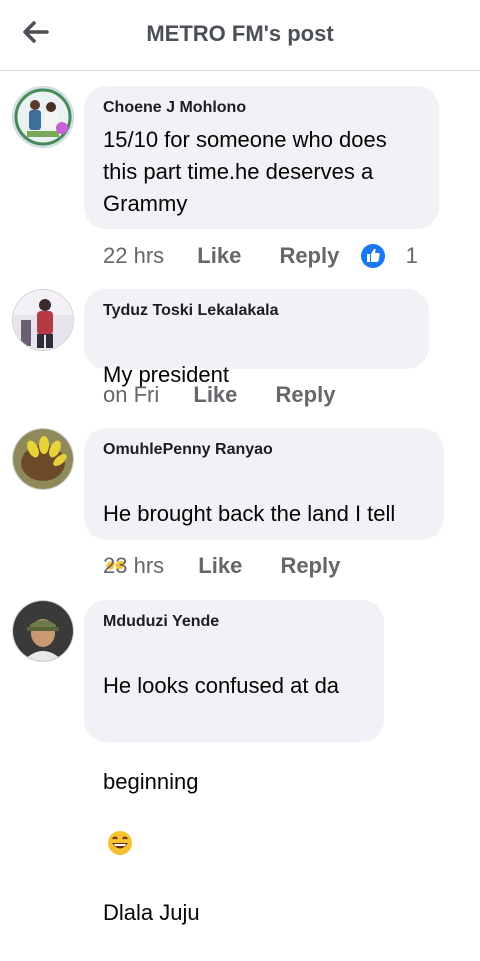  What do you see at coordinates (373, 256) in the screenshot?
I see `thumbs-up-icon` at bounding box center [373, 256].